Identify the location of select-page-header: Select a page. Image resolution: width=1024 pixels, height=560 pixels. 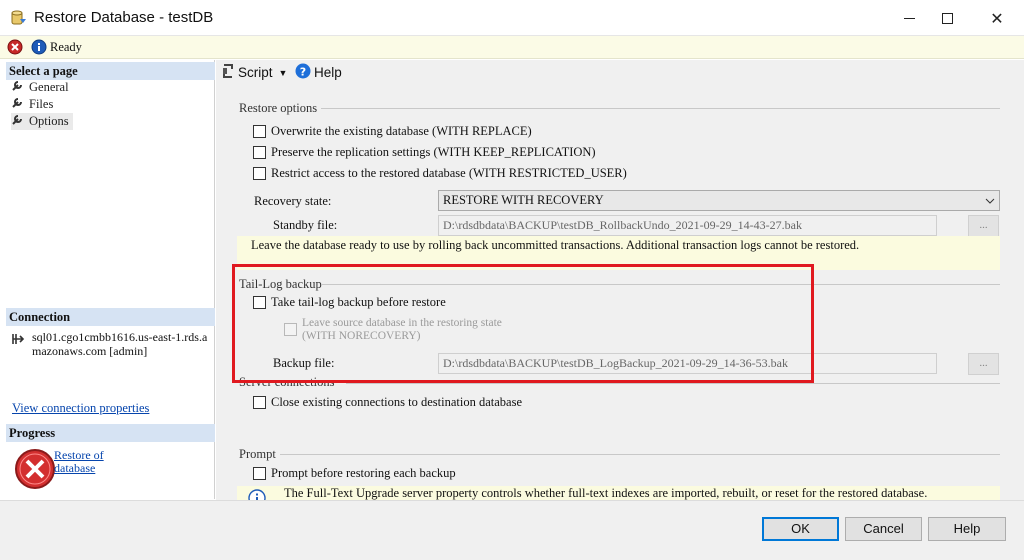
(110, 71).